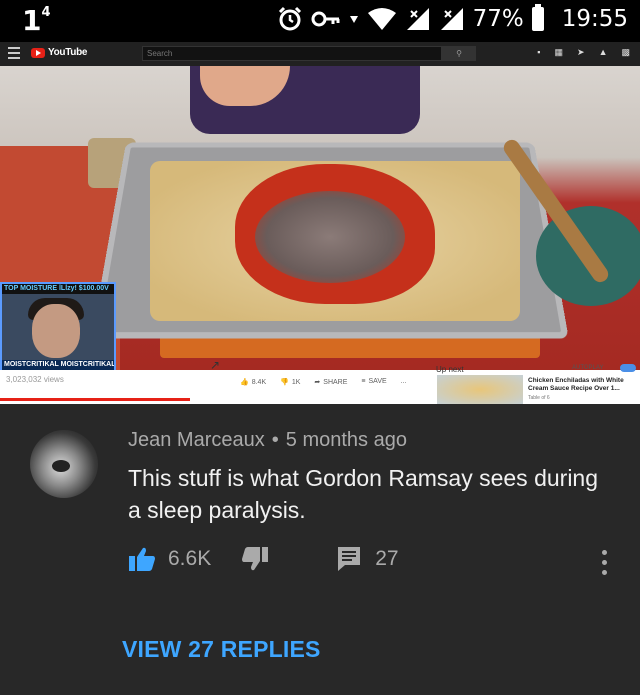  Describe the element at coordinates (594, 19) in the screenshot. I see `clock: 19:55` at that location.